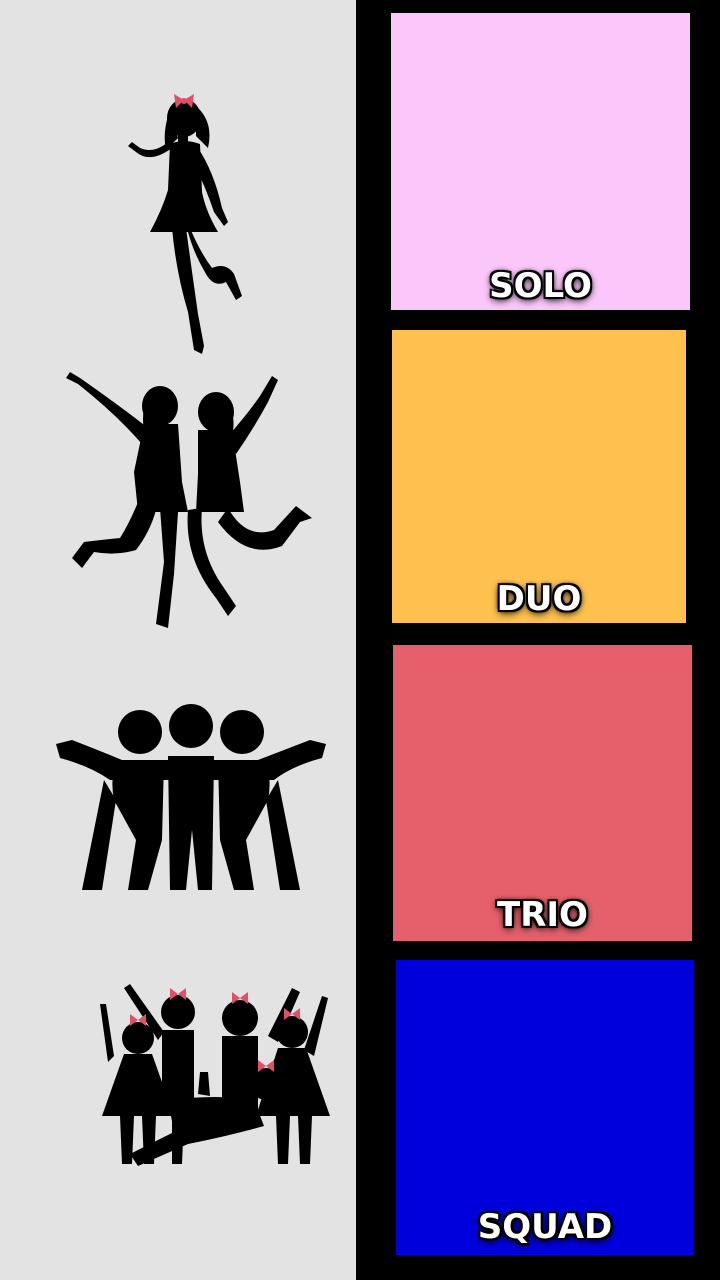  What do you see at coordinates (540, 161) in the screenshot?
I see `tile-solo: SOLO` at bounding box center [540, 161].